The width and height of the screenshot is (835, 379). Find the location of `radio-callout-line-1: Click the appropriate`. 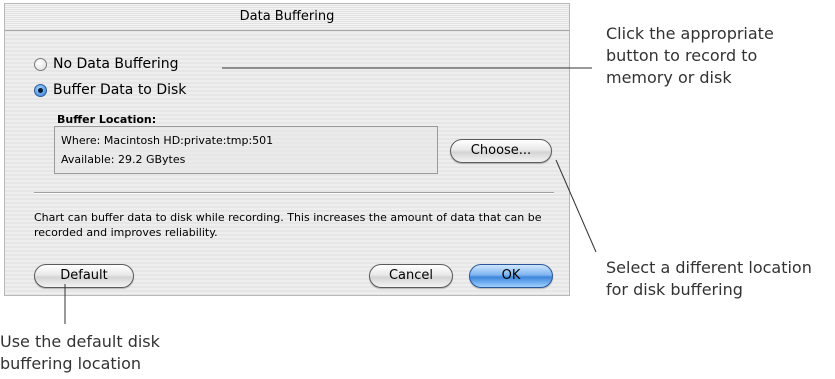

radio-callout-line-1: Click the appropriate is located at coordinates (690, 33).